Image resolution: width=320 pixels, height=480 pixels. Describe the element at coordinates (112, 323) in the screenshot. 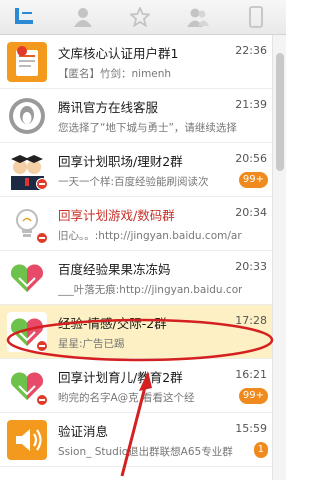

I see `conversation-title: 经验-情感/交际-2群` at that location.